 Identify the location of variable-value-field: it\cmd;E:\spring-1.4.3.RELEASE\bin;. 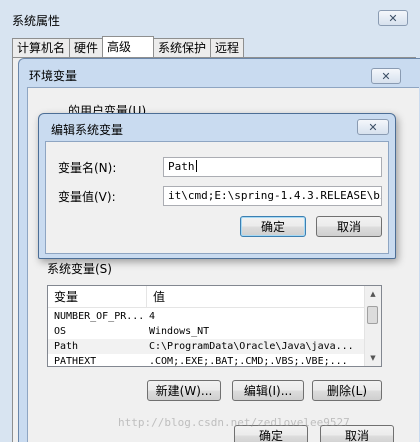
(272, 196).